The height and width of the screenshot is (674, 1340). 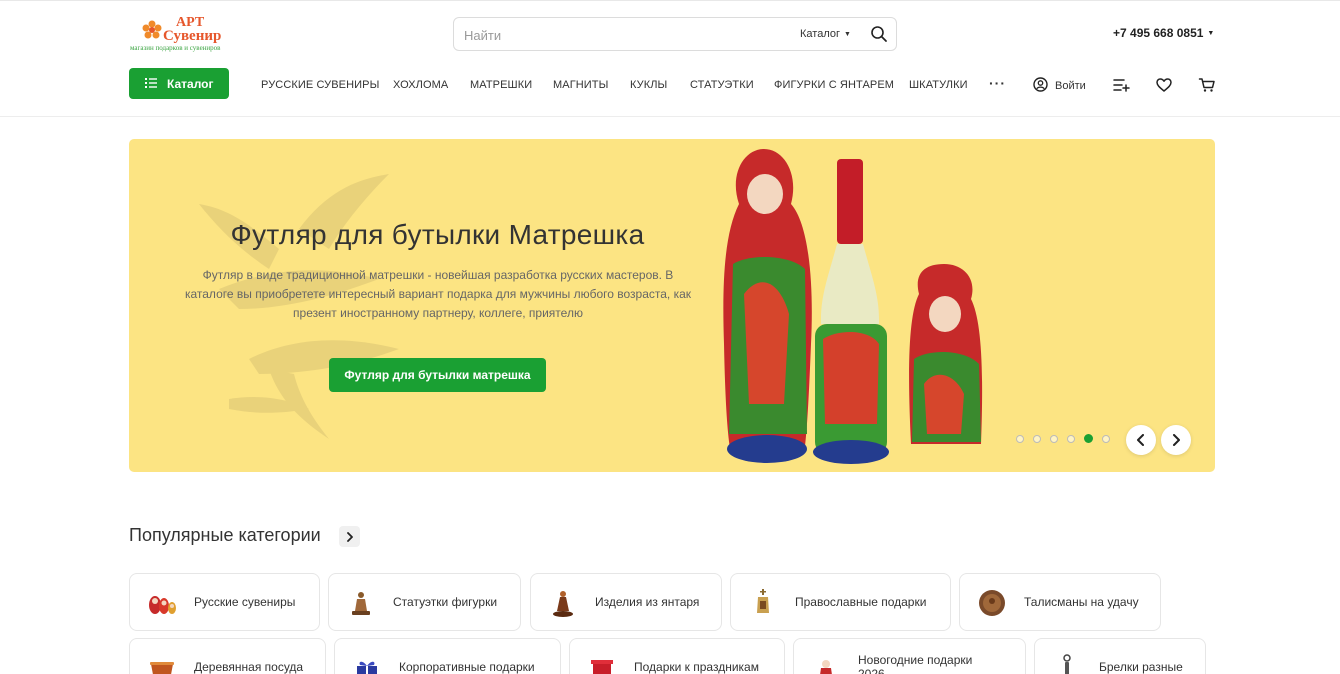 I want to click on catalog-button: Каталог, so click(x=179, y=83).